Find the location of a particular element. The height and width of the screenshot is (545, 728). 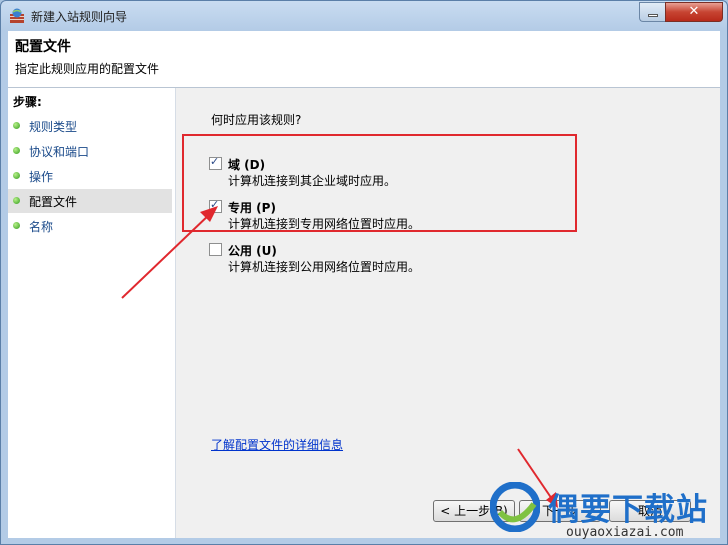

watermark-text: 偶要下载站 is located at coordinates (628, 510).